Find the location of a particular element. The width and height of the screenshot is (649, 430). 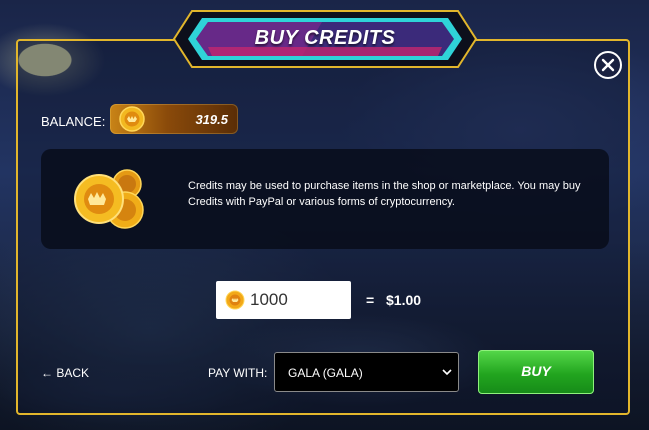

buy-button-label: BUY is located at coordinates (536, 371).